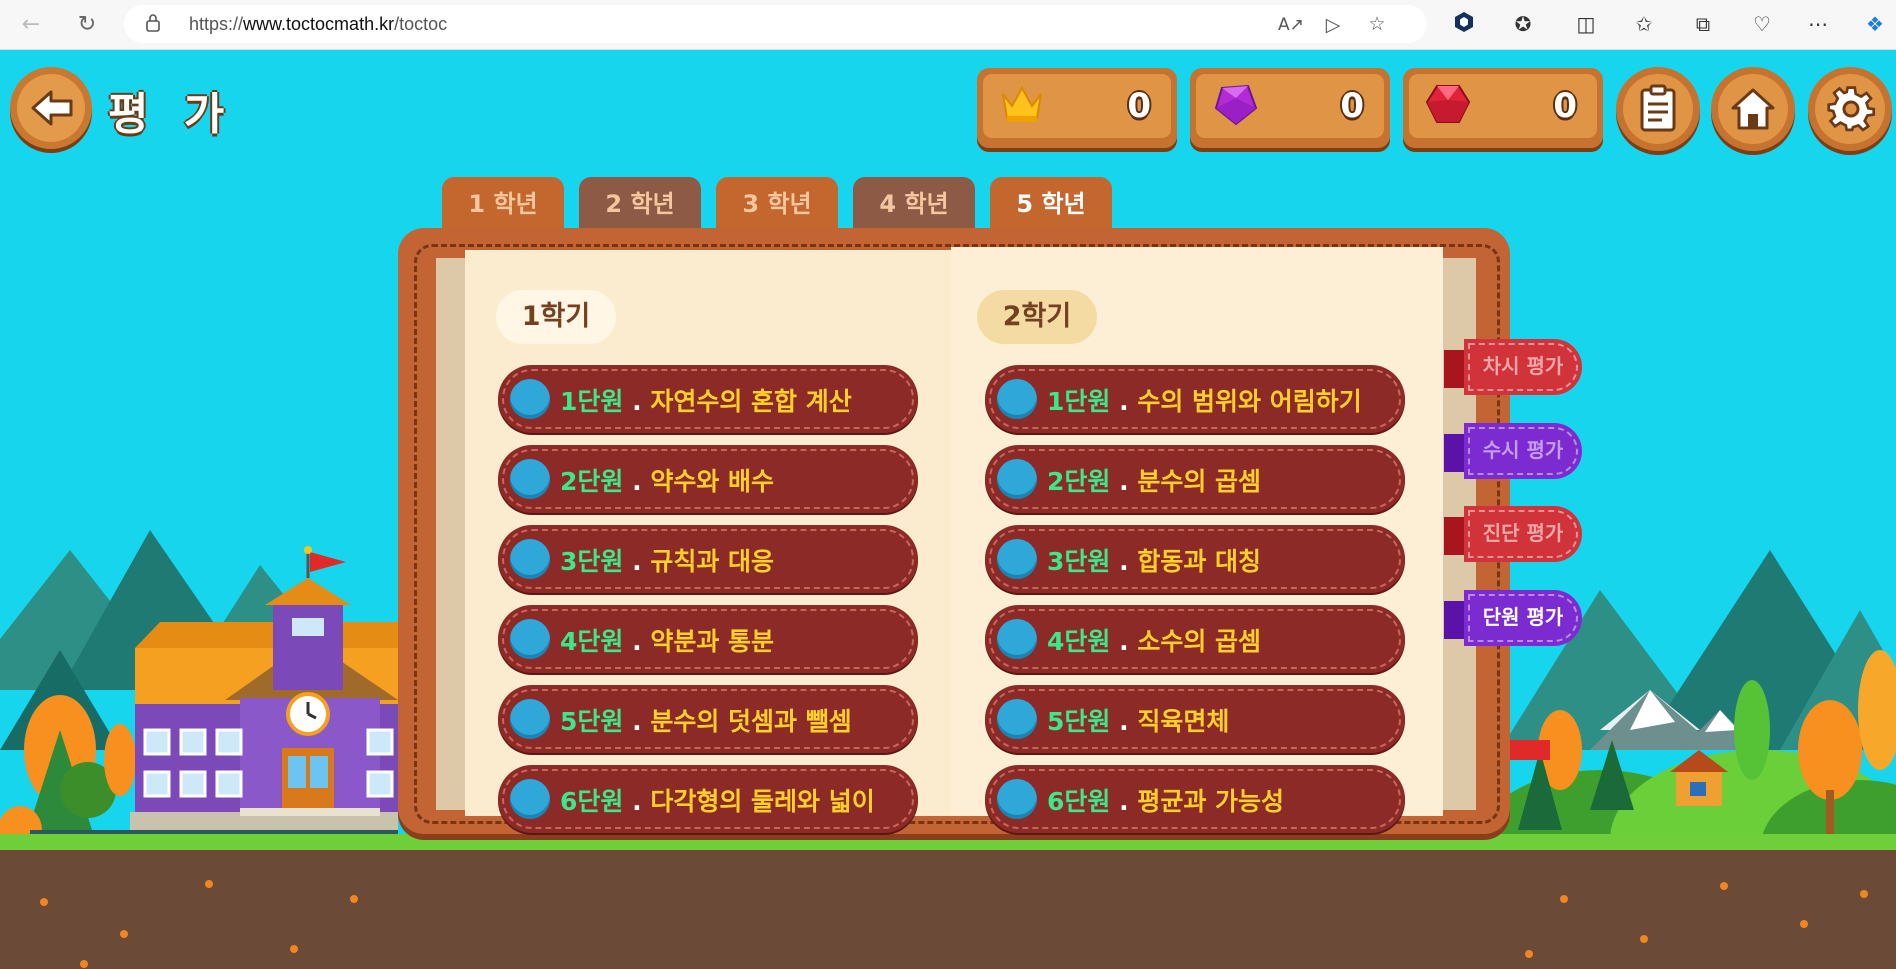 Image resolution: width=1896 pixels, height=969 pixels. I want to click on clipboard-icon, so click(1658, 108).